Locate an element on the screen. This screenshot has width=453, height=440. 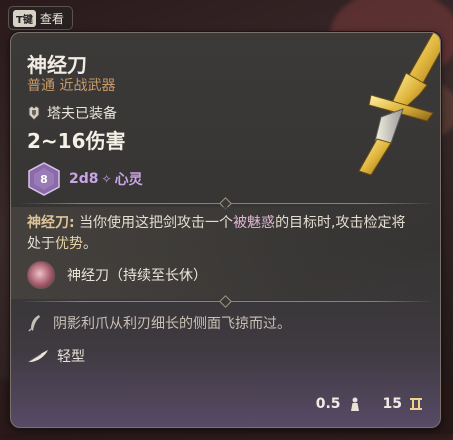
examine-label: 查看 is located at coordinates (51, 18).